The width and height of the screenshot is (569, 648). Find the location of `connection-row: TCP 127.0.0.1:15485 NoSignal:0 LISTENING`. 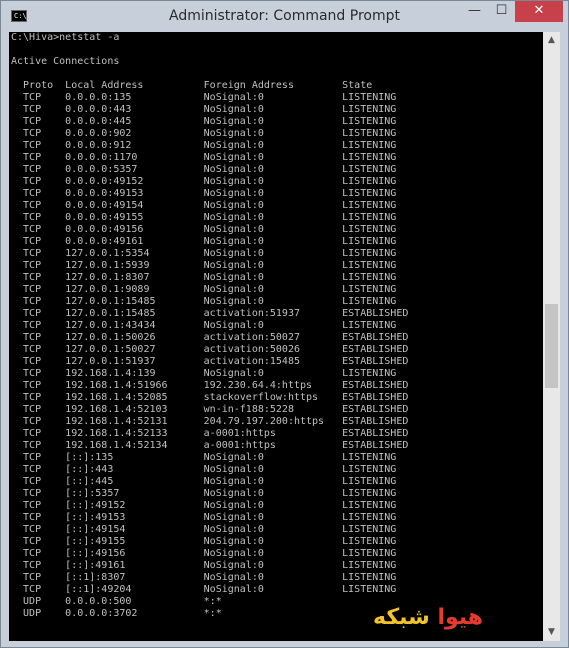

connection-row: TCP 127.0.0.1:15485 NoSignal:0 LISTENING is located at coordinates (204, 301).